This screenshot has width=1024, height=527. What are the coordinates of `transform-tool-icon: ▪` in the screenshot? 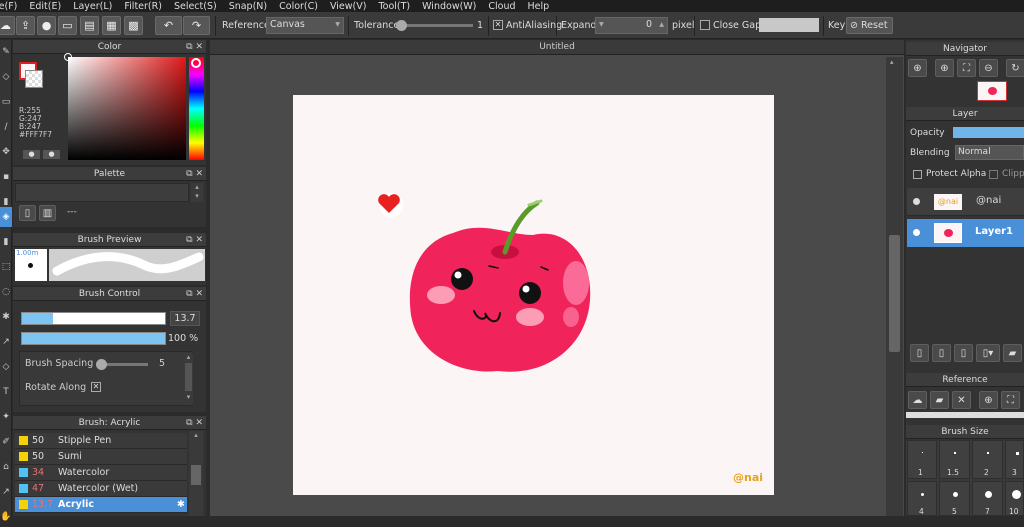 It's located at (6, 177).